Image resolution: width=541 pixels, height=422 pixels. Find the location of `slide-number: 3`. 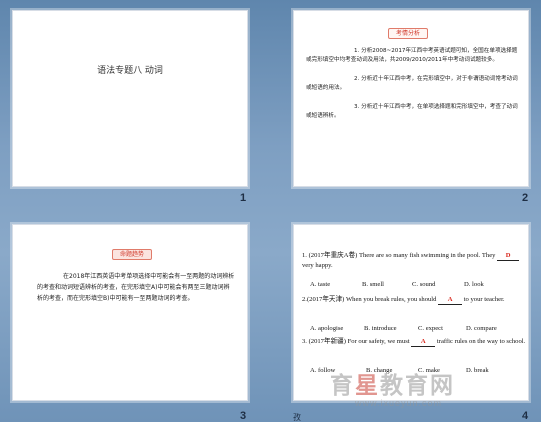

slide-number: 3 is located at coordinates (243, 416).